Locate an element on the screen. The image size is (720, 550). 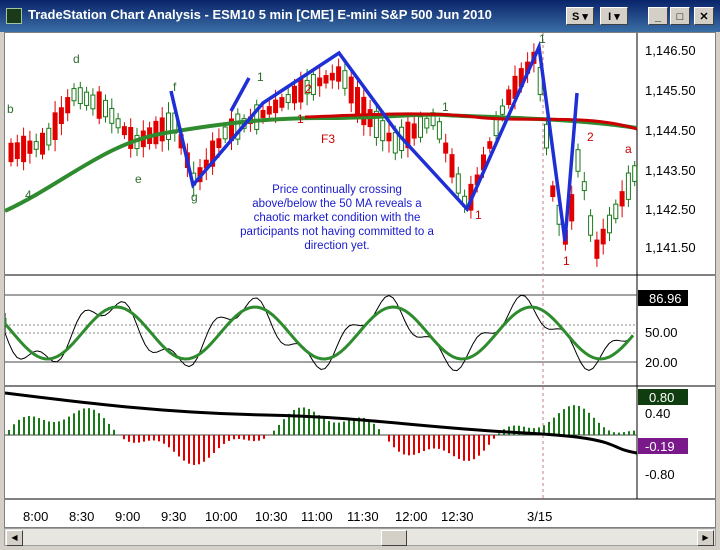
time-tick: 10:00 is located at coordinates (221, 516).